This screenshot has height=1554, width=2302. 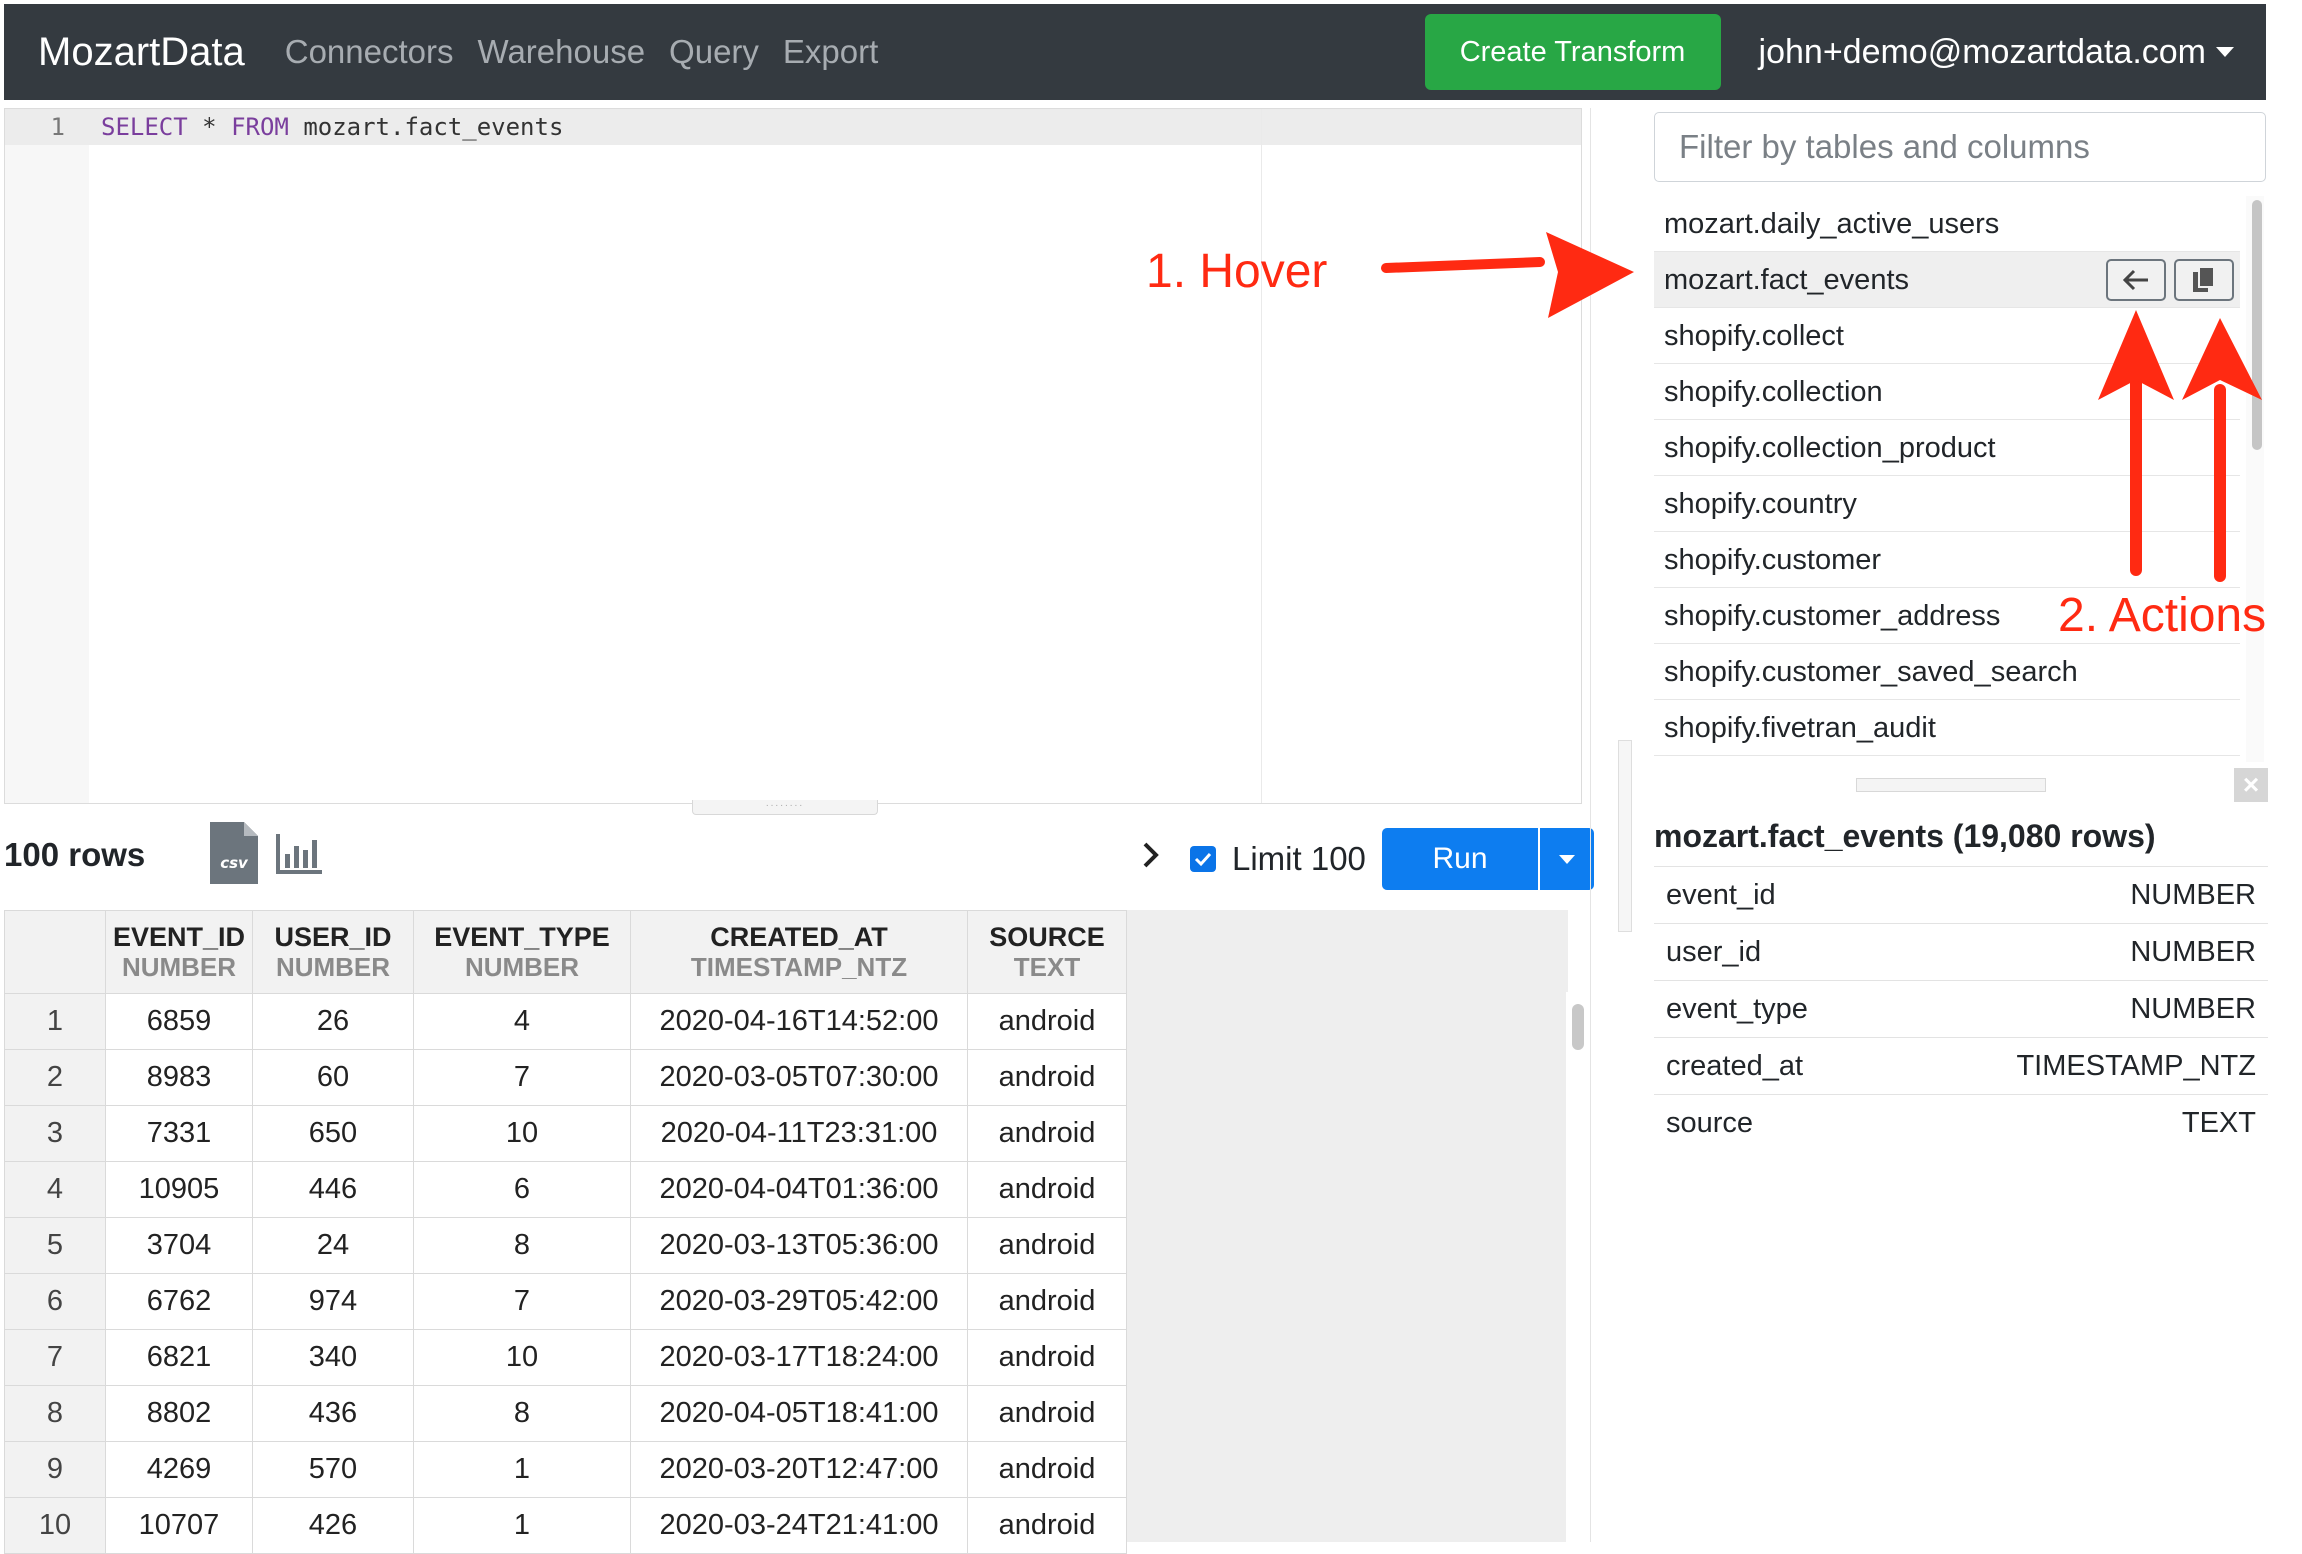 I want to click on annotation-arrows, so click(x=1821, y=407).